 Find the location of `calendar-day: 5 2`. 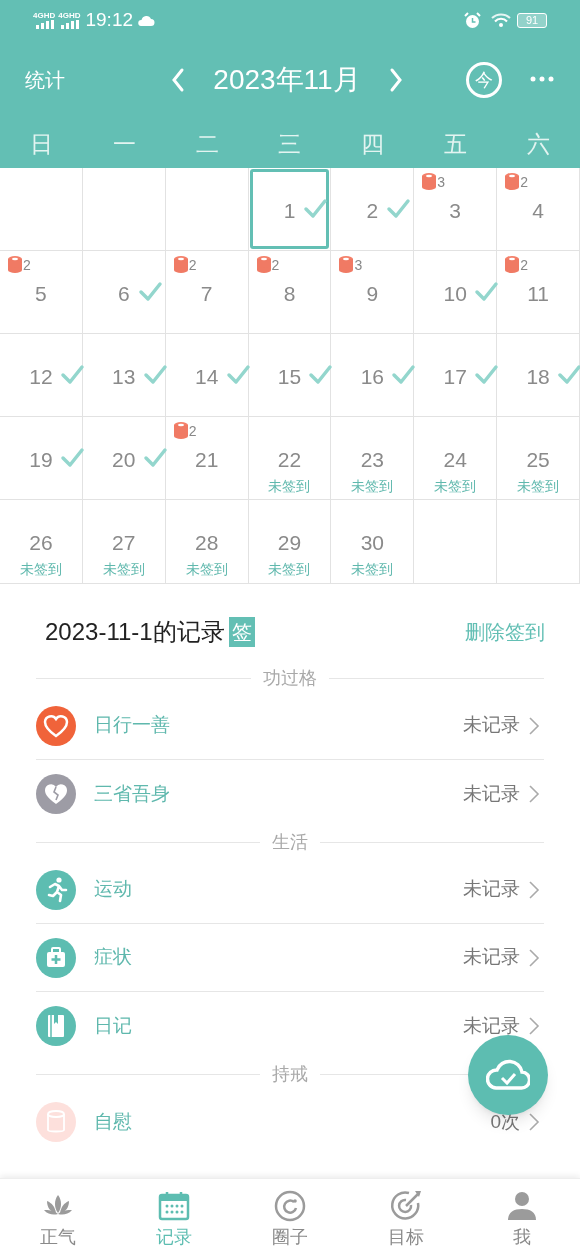

calendar-day: 5 2 is located at coordinates (41, 292).